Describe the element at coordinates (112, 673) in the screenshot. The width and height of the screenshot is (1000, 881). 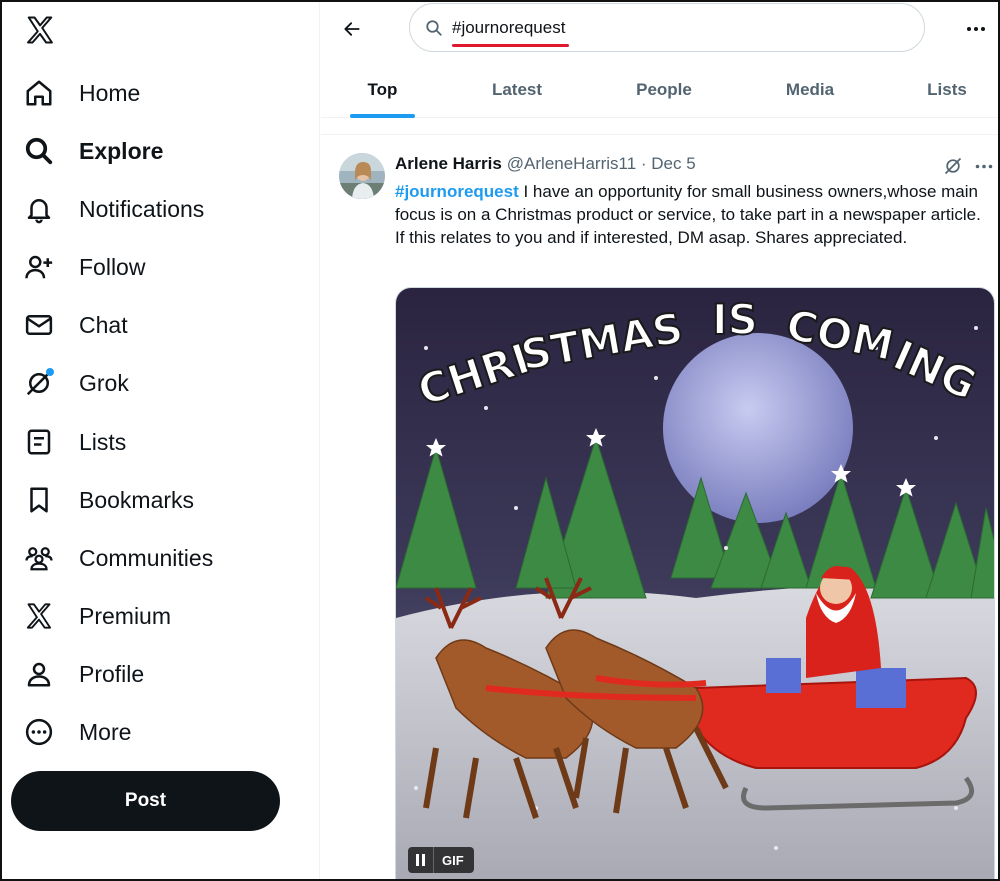
I see `sidebar-item-label: Profile` at that location.